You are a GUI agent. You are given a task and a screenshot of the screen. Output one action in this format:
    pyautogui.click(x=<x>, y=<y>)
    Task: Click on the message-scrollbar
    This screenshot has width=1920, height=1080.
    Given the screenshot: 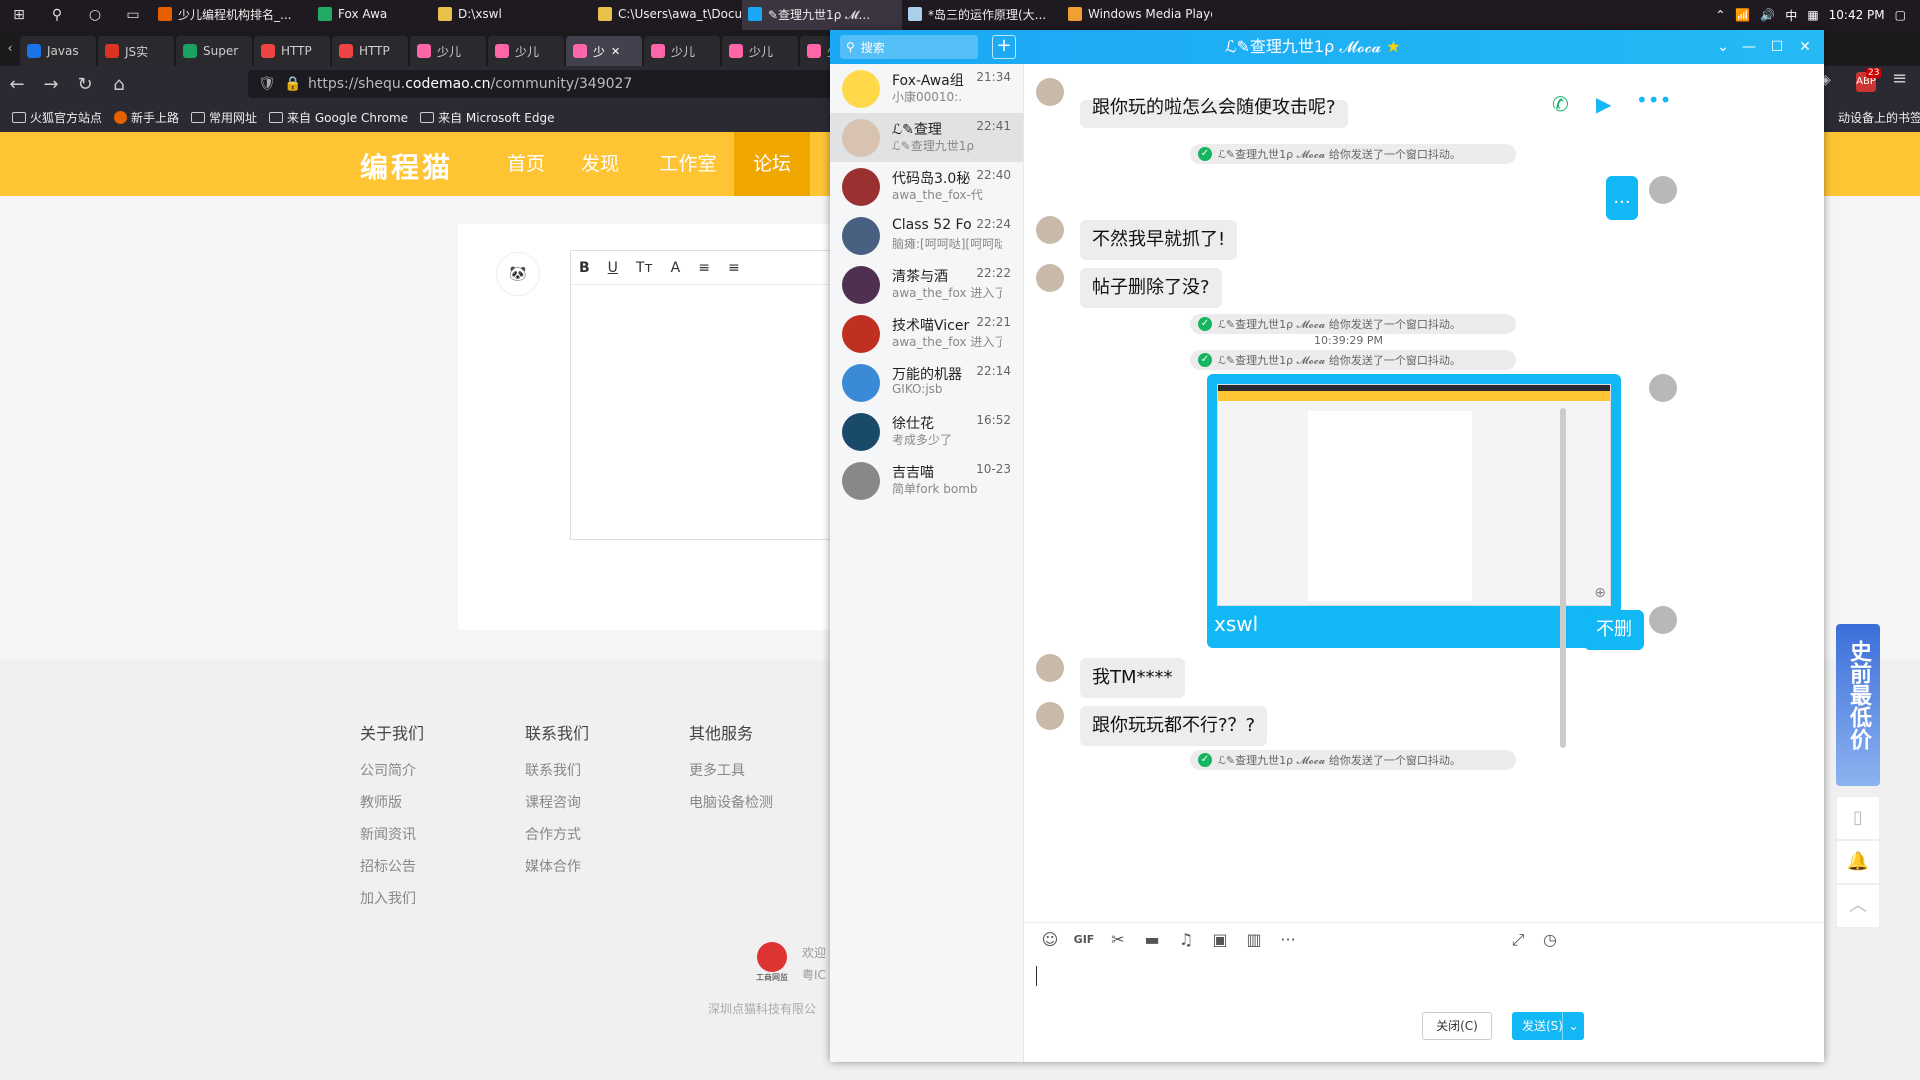 What is the action you would take?
    pyautogui.click(x=1563, y=578)
    